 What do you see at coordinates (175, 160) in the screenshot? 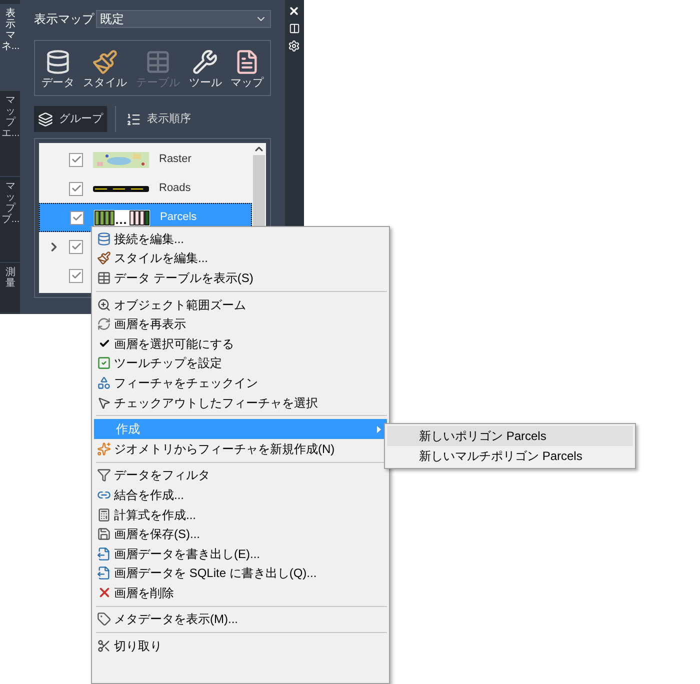
I see `layer-name: Raster` at bounding box center [175, 160].